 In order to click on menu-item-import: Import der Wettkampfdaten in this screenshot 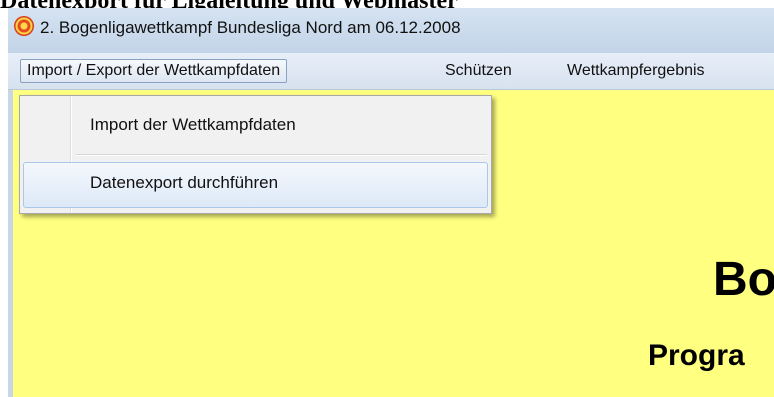, I will do `click(255, 126)`.